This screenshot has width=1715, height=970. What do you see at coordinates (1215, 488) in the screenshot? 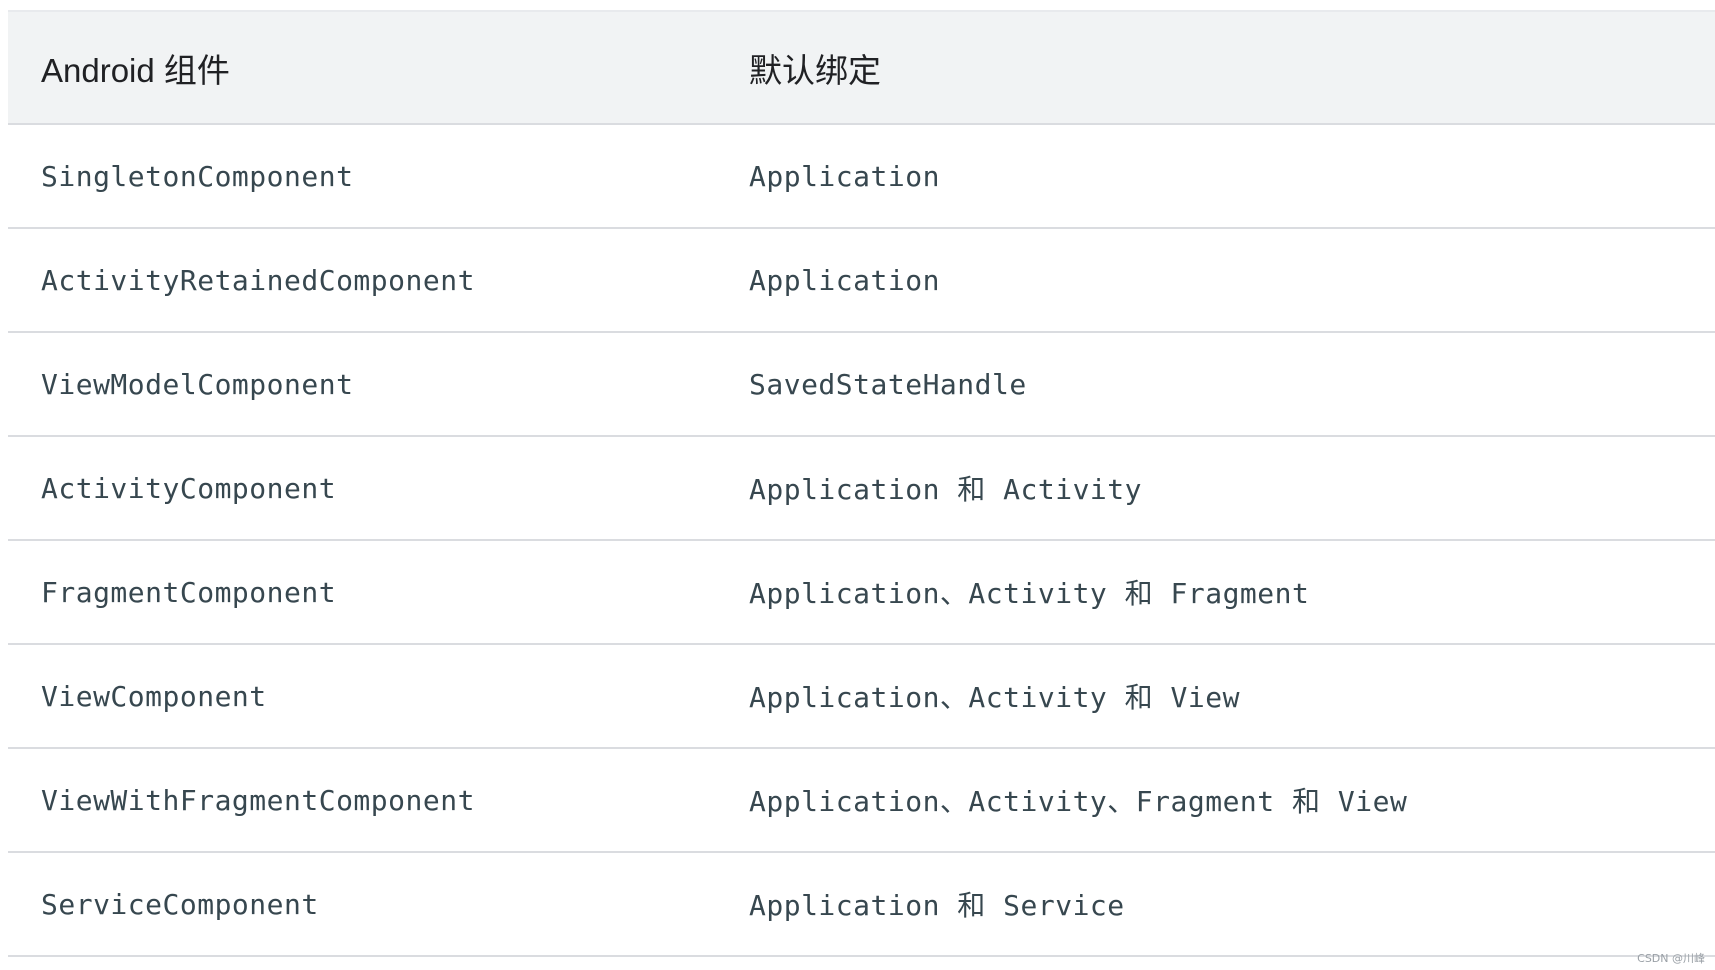
I see `binding-cell: Application 和 Activity` at bounding box center [1215, 488].